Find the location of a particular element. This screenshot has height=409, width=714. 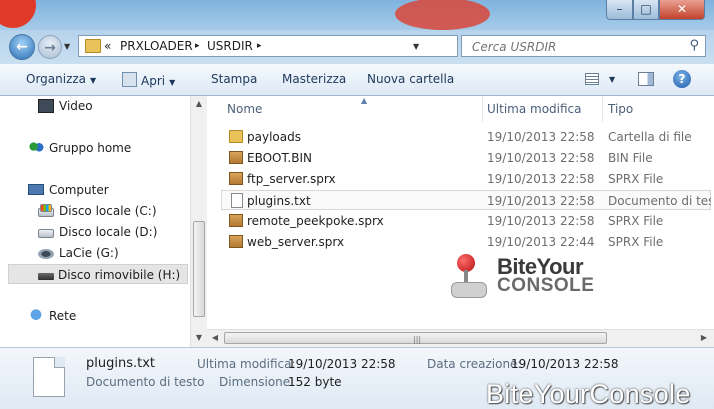

scrollbar-thumb: ||| is located at coordinates (415, 338).